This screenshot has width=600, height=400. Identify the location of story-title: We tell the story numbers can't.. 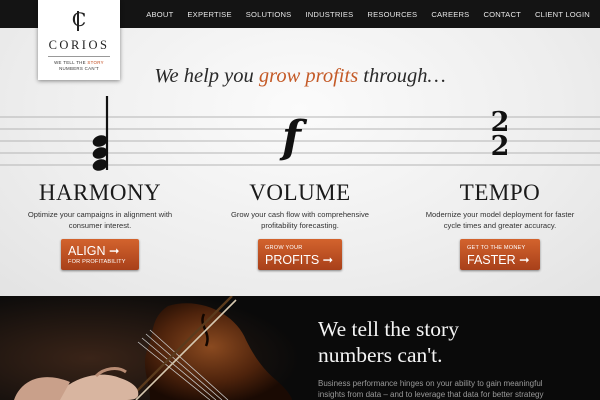
(388, 342).